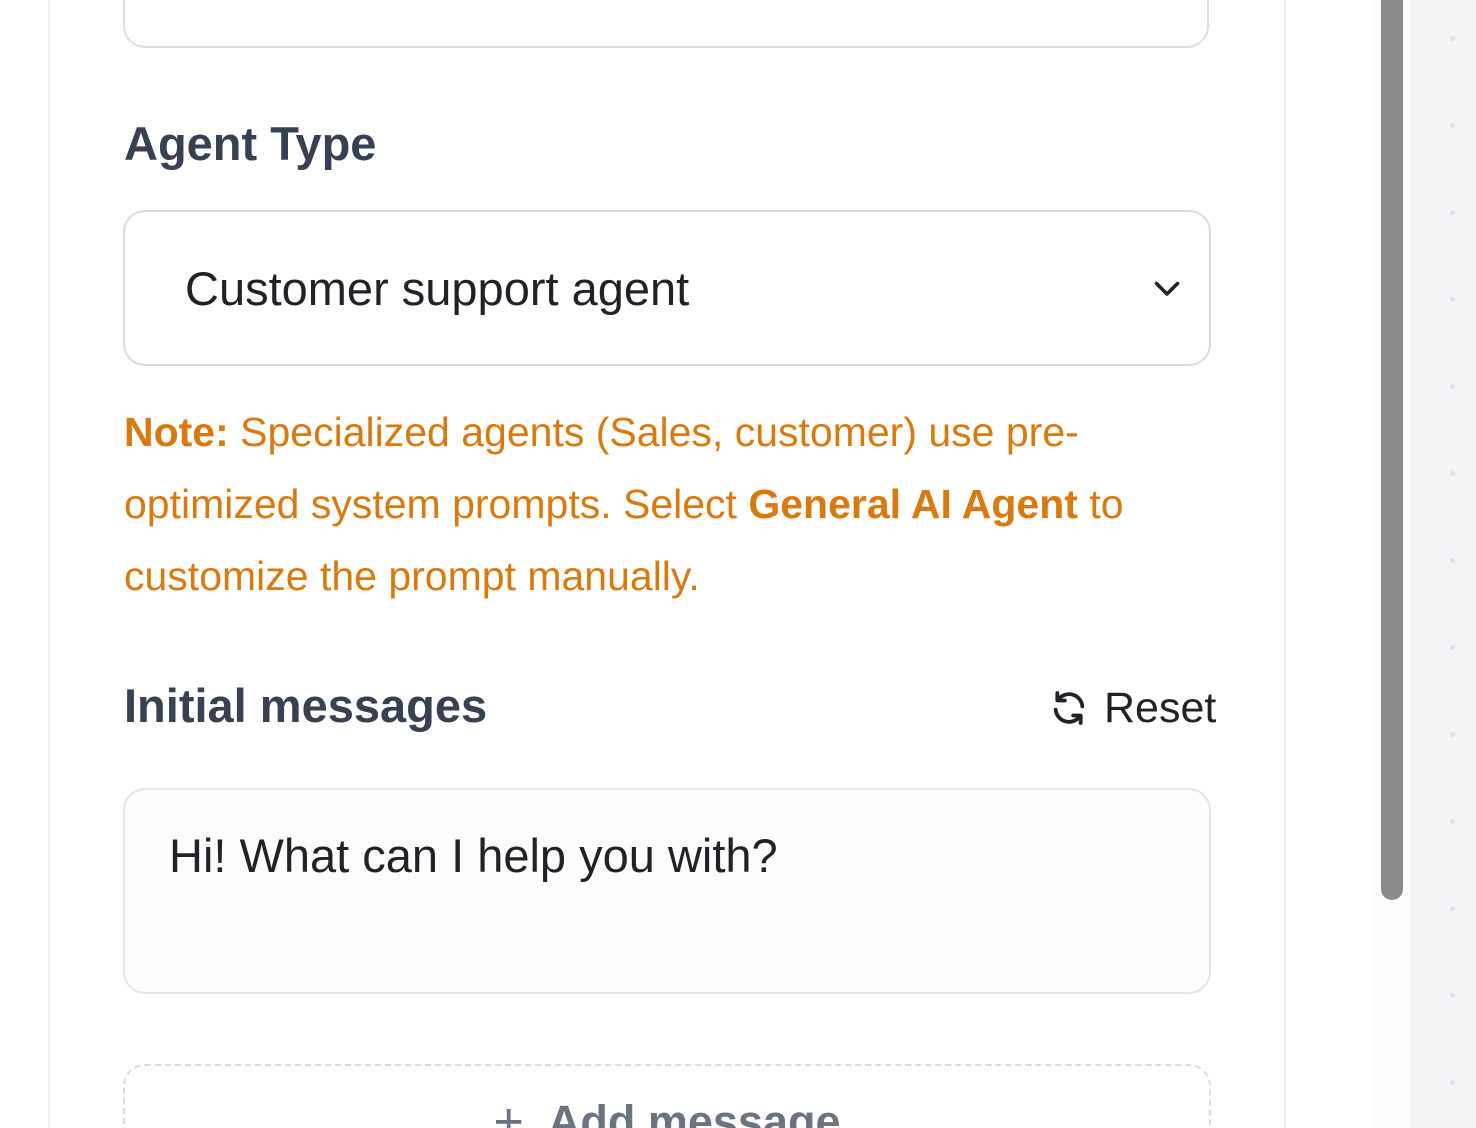  I want to click on panel-left-border, so click(49, 564).